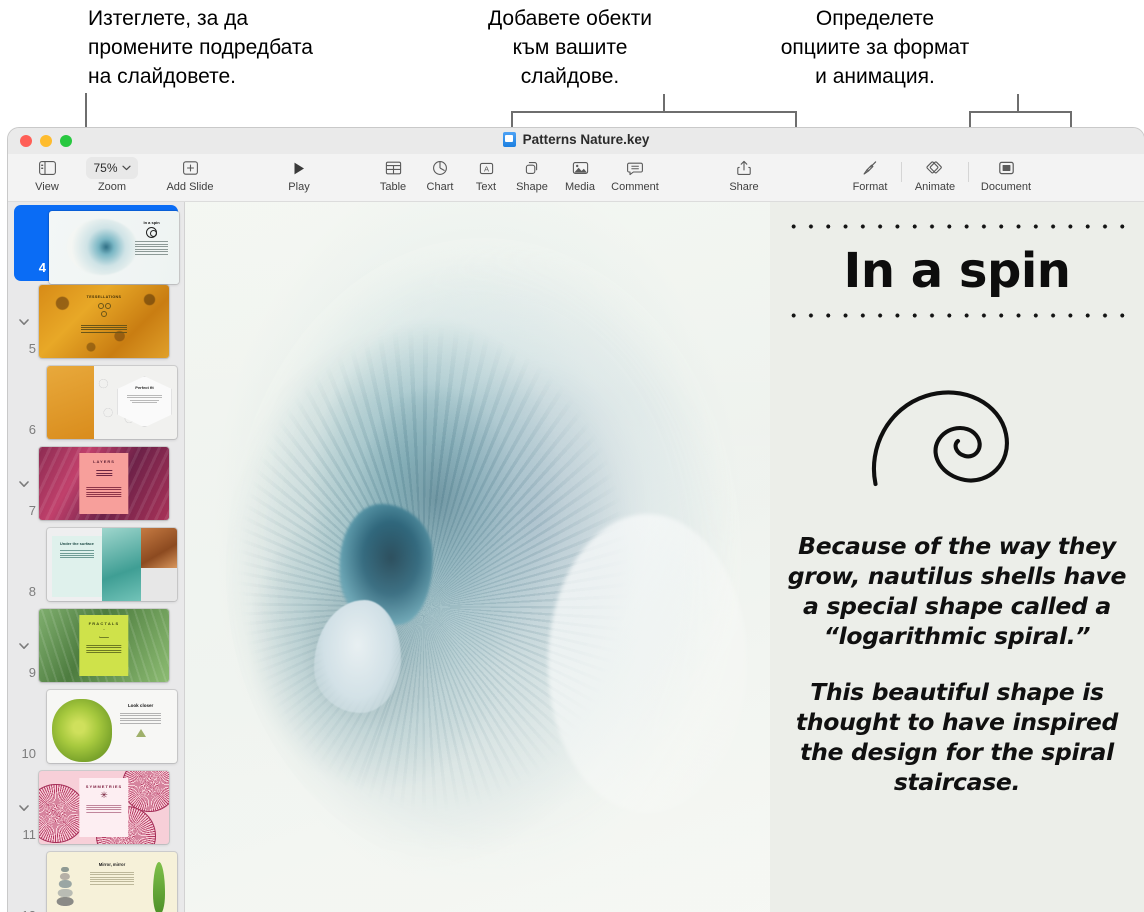  I want to click on slide-thumbnail: Mirror, mirror, so click(112, 882).